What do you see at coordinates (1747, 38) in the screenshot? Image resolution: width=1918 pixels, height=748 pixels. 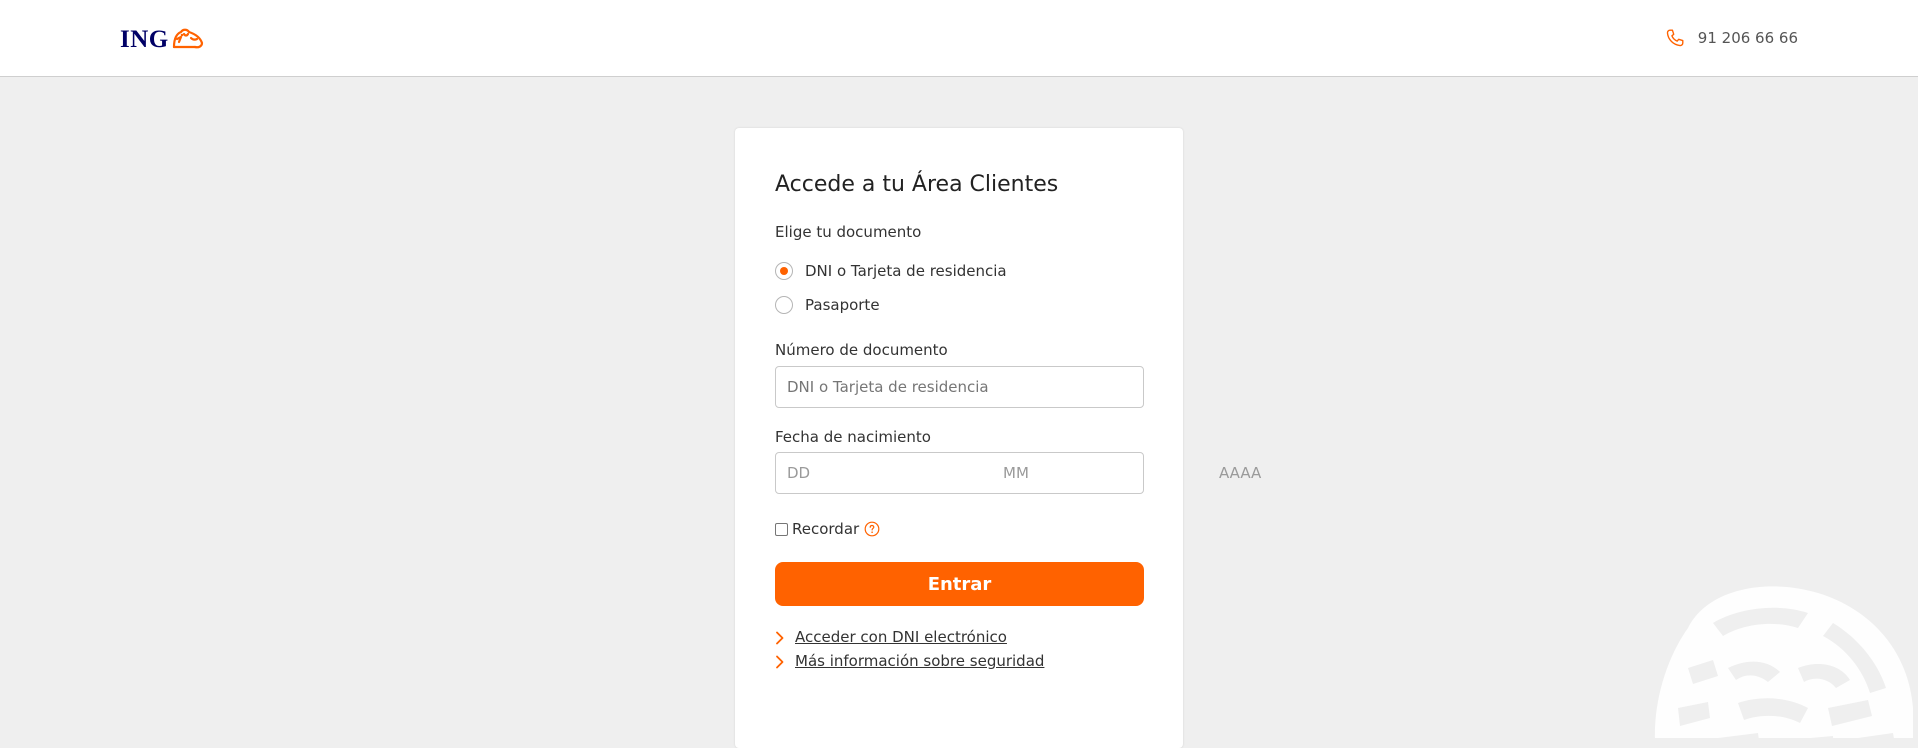 I see `phone-number: 91 206 66 66` at bounding box center [1747, 38].